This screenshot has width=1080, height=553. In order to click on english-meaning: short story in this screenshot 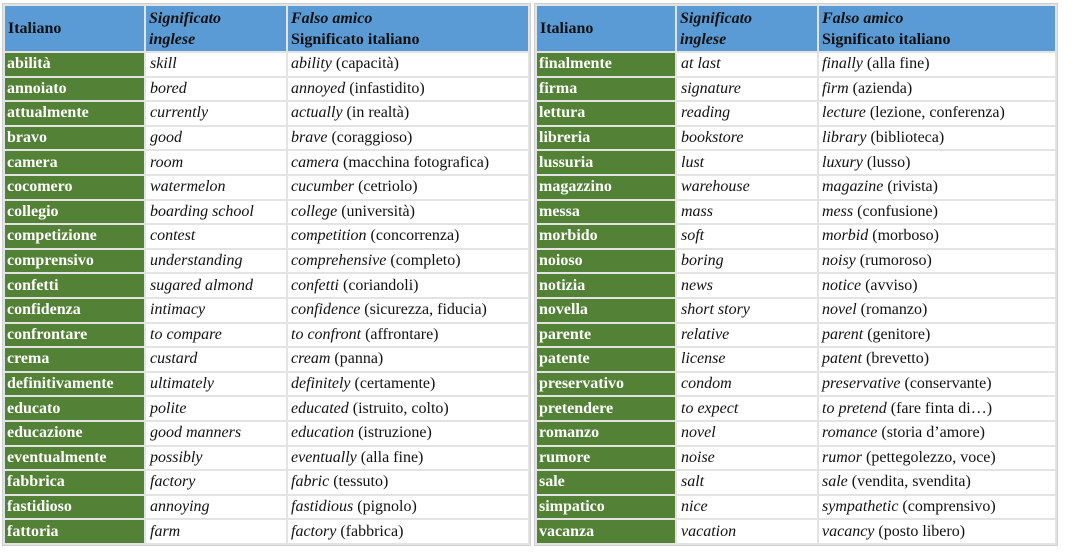, I will do `click(747, 310)`.